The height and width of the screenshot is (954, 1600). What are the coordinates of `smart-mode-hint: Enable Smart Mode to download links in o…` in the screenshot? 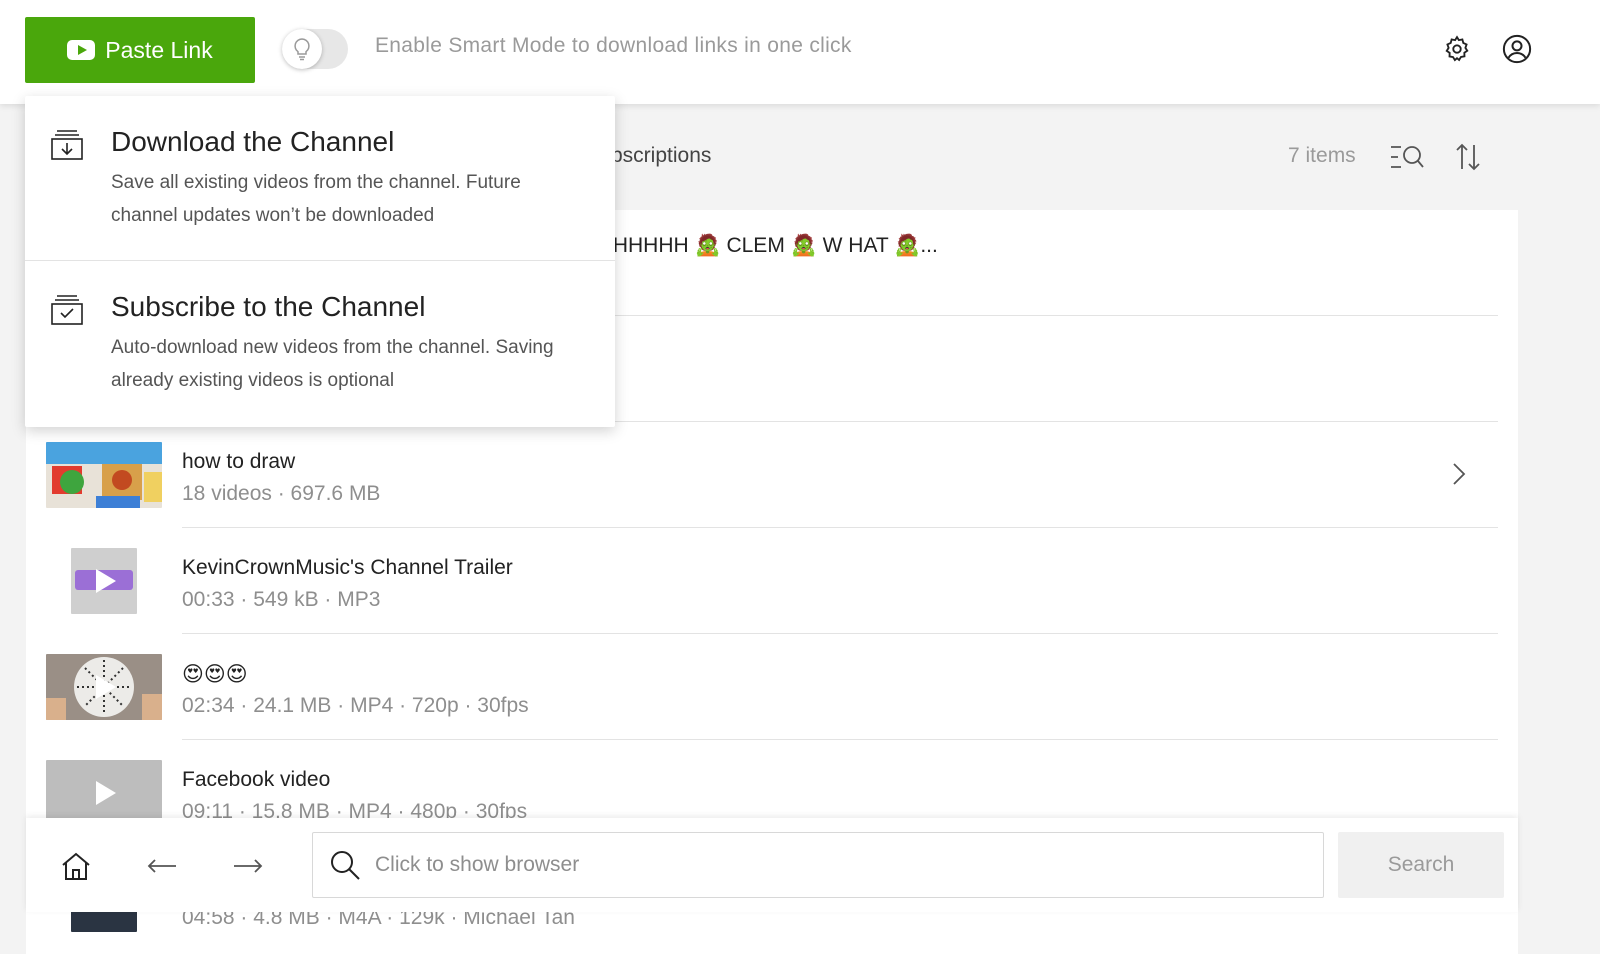 It's located at (613, 45).